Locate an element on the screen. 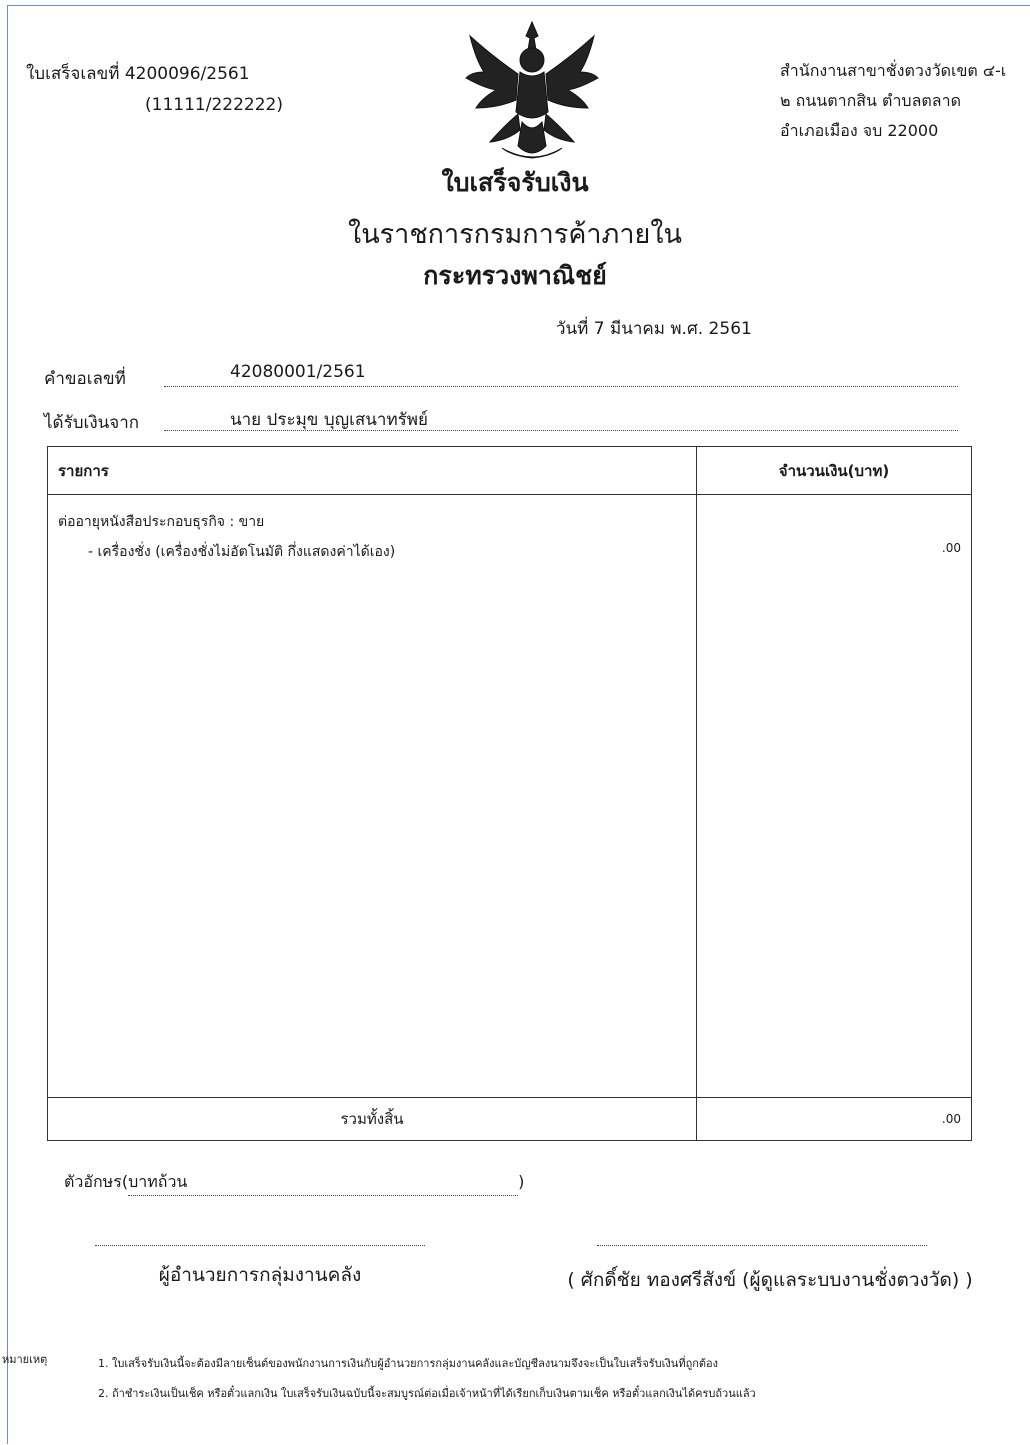 Image resolution: width=1030 pixels, height=1445 pixels. table-header-row: รายการ จำนวนเงิน(บาท) is located at coordinates (509, 470).